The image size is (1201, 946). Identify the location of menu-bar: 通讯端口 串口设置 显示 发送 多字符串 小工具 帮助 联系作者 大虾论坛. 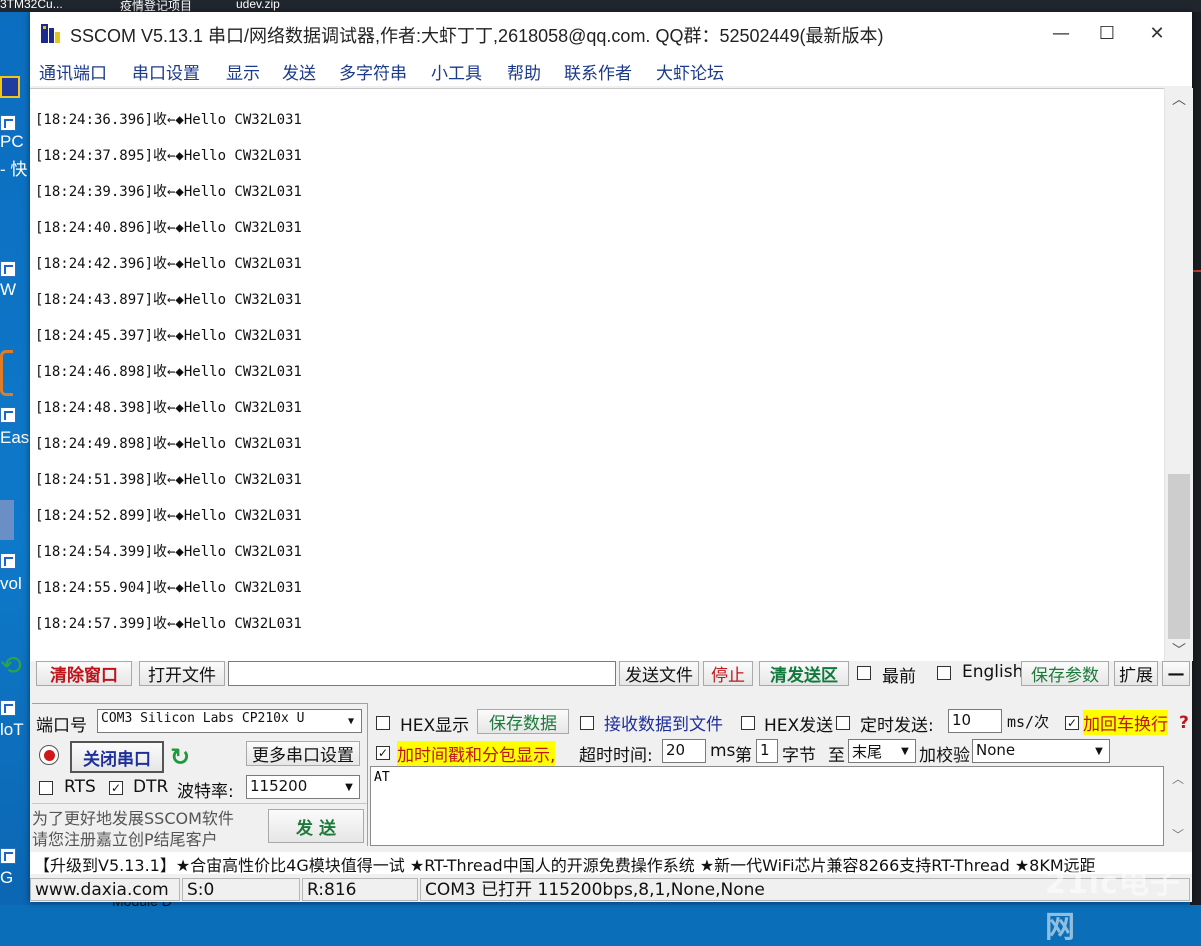
(611, 70).